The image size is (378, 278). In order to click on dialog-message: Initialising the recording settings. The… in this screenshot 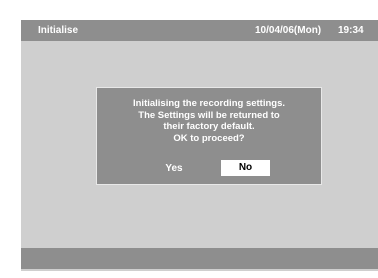, I will do `click(209, 121)`.